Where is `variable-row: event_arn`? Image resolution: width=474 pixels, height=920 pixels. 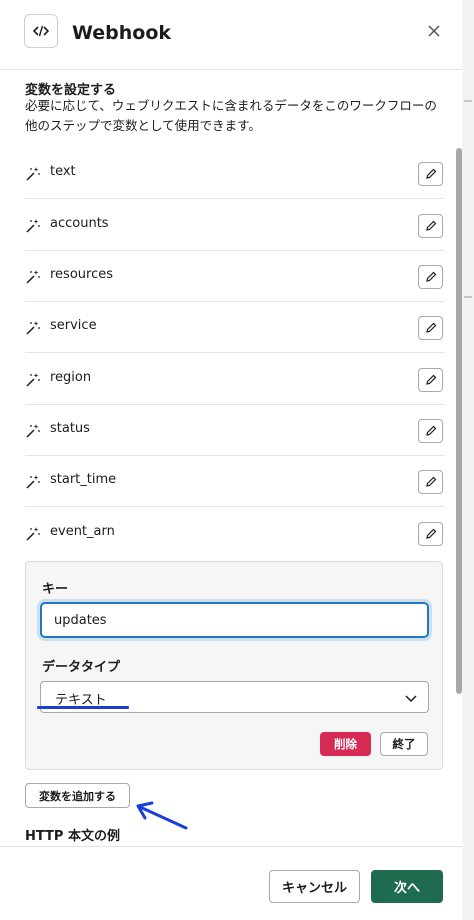
variable-row: event_arn is located at coordinates (234, 533).